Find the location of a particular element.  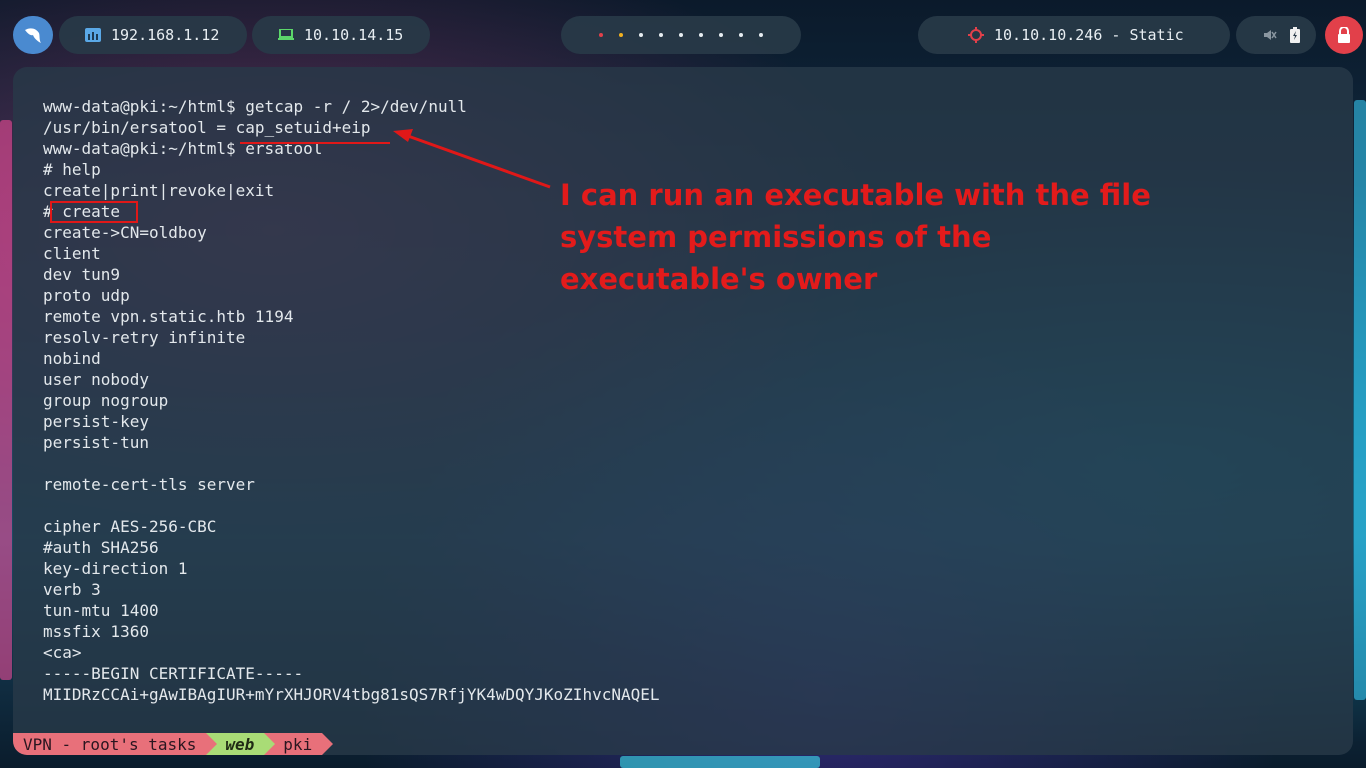

target-text: 10.10.10.246 - Static is located at coordinates (1089, 35).